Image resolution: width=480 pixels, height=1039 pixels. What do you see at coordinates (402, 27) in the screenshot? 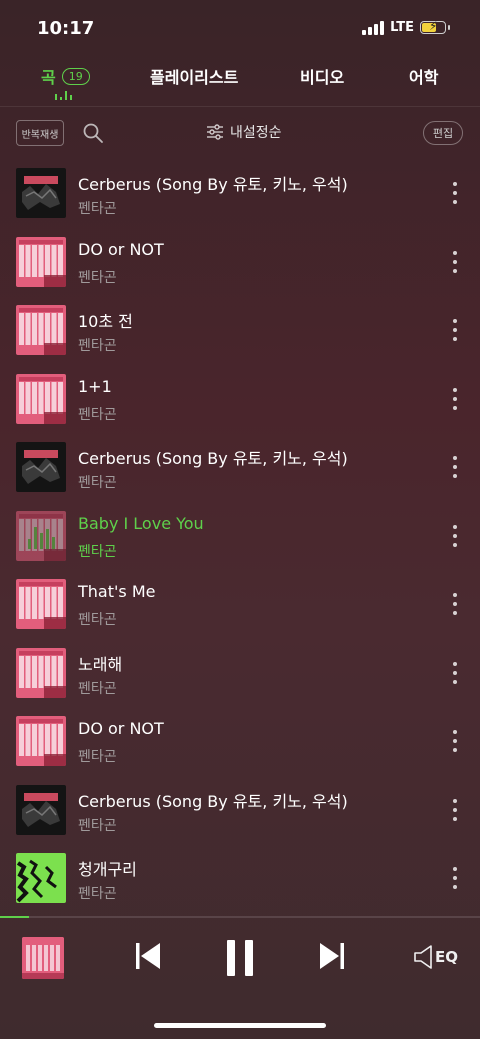
I see `network-type: LTE` at bounding box center [402, 27].